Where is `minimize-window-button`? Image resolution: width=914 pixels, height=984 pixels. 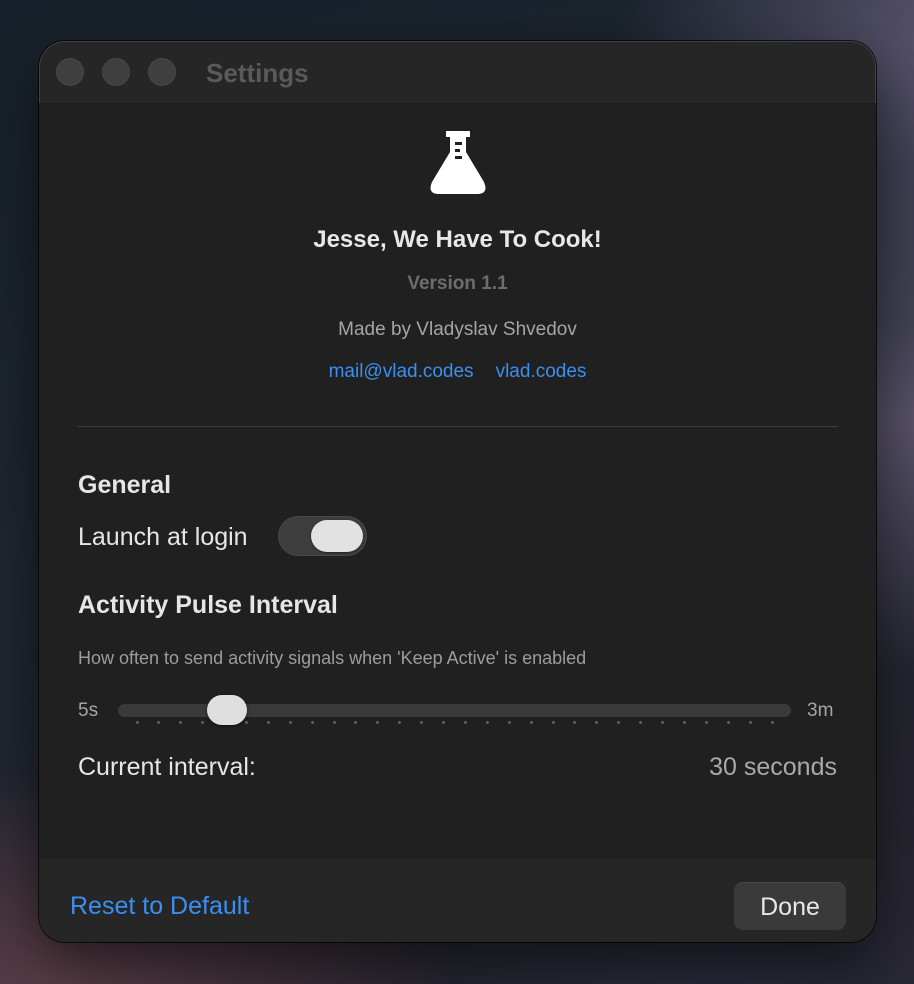 minimize-window-button is located at coordinates (116, 72).